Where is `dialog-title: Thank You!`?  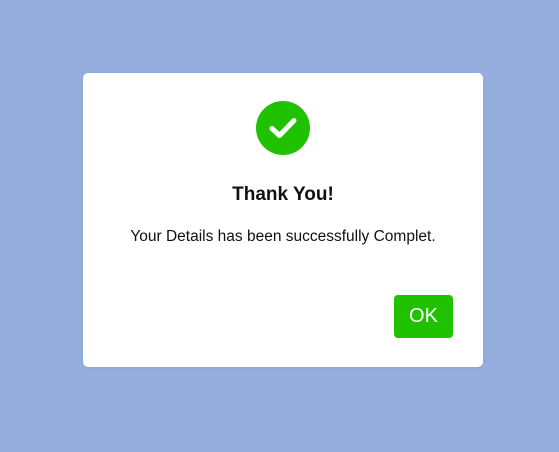 dialog-title: Thank You! is located at coordinates (283, 194).